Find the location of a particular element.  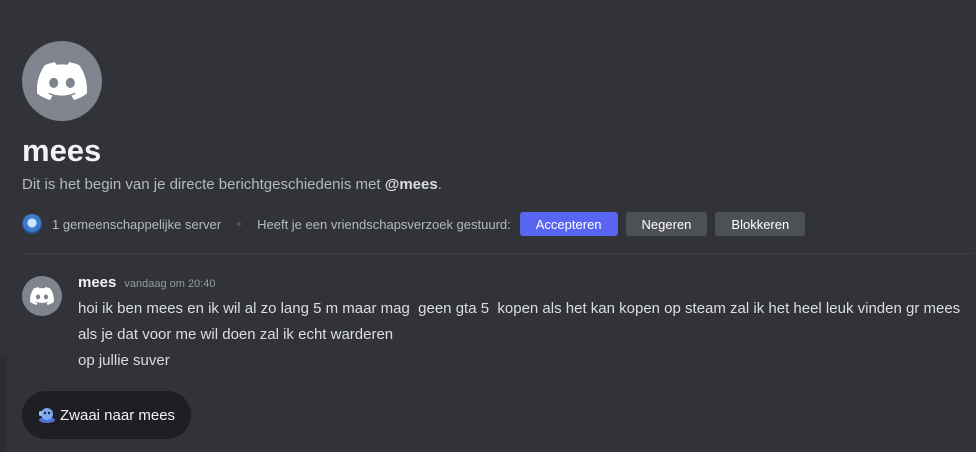

message-avatar is located at coordinates (42, 296).